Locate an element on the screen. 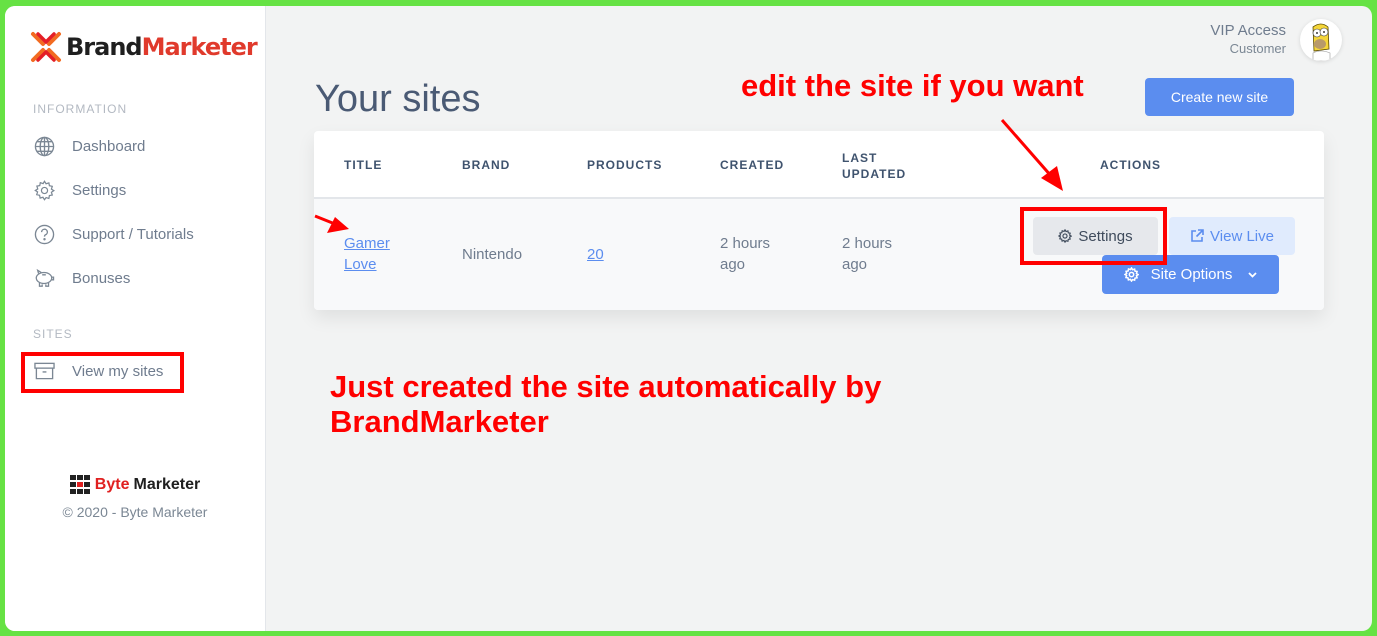 The height and width of the screenshot is (636, 1377). column-header-actions: ACTIONS is located at coordinates (1130, 165).